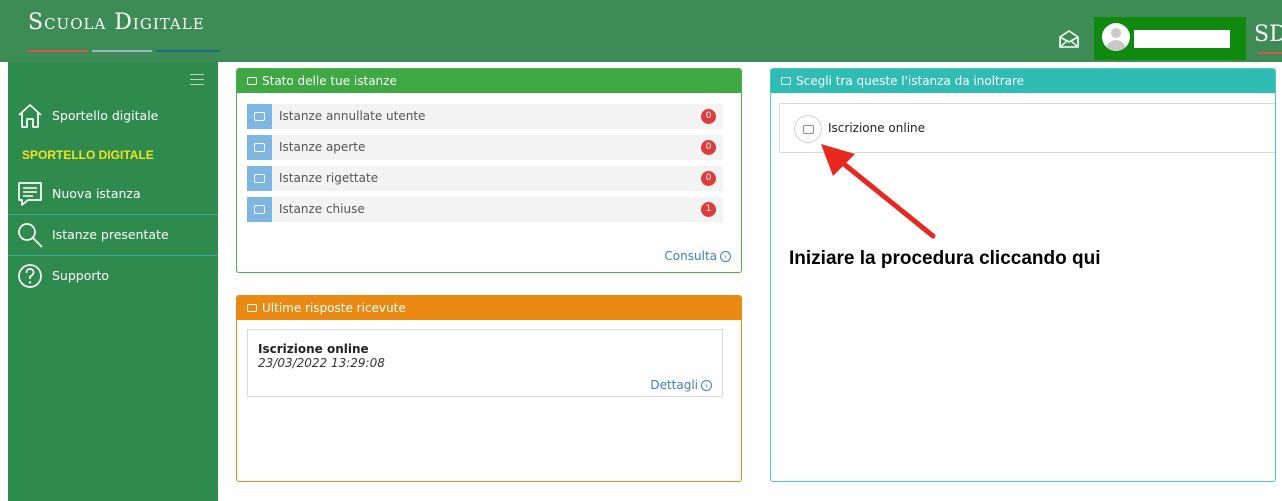  Describe the element at coordinates (352, 116) in the screenshot. I see `stato-row-label: Istanze annullate utente` at that location.